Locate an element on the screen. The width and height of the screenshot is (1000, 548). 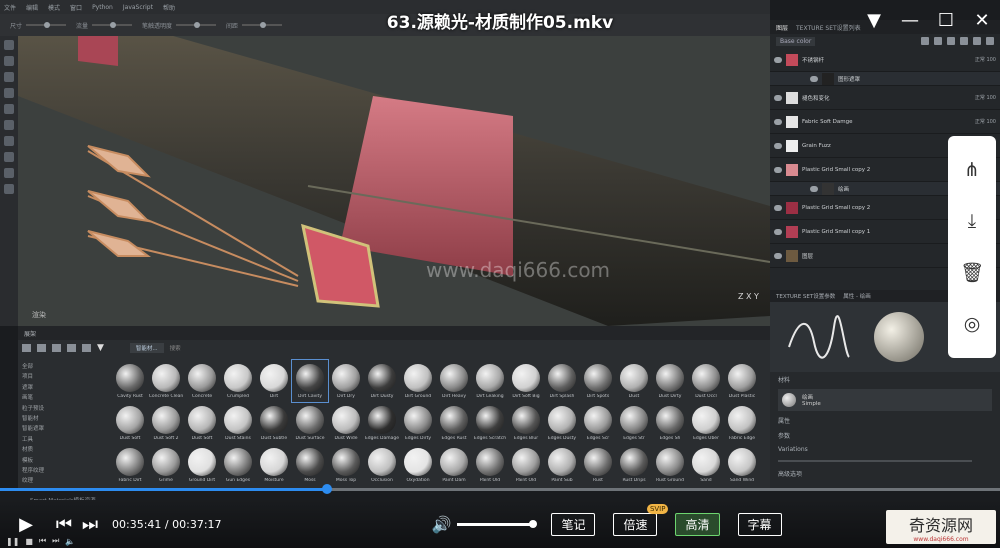
material-thumbnail: Dirt Ground is located at coordinates (418, 381).